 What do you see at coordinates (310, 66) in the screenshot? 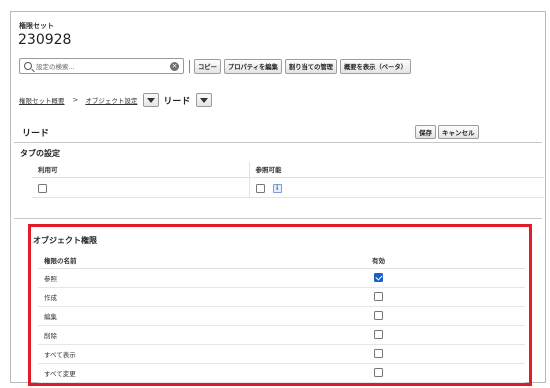
I see `manage-assignments-button: 割り当ての管理` at bounding box center [310, 66].